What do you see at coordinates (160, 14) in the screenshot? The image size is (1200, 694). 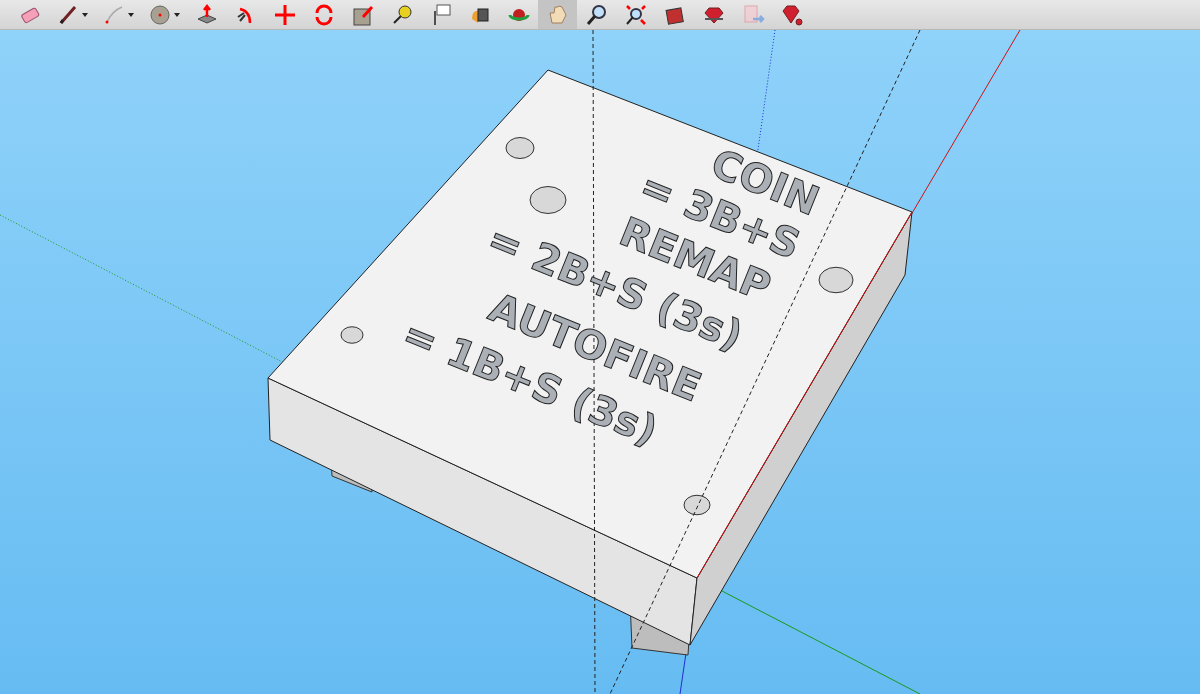 I see `circle-icon` at bounding box center [160, 14].